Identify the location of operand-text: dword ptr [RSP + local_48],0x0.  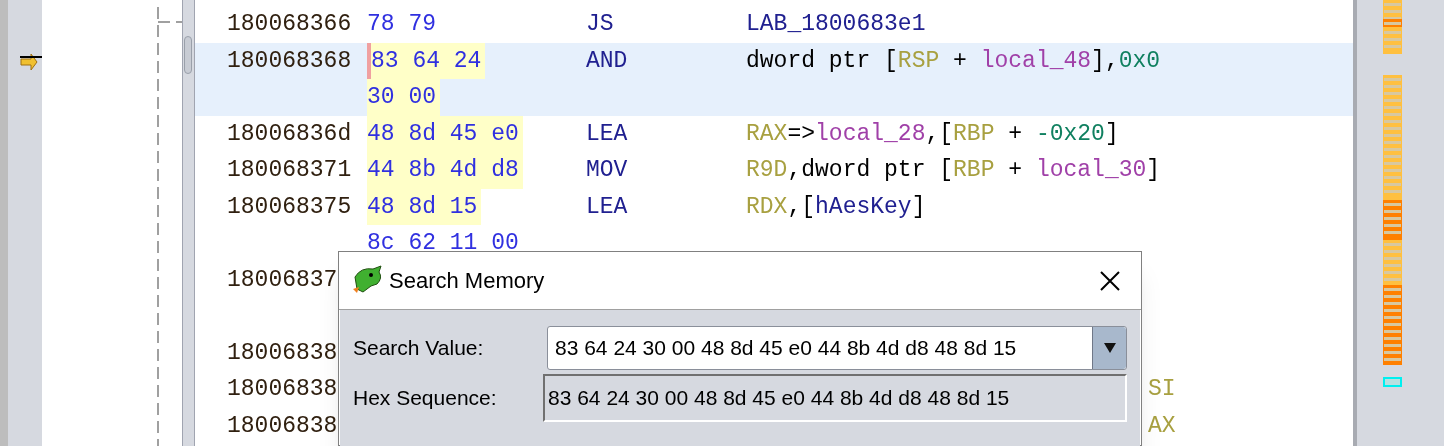
(953, 61).